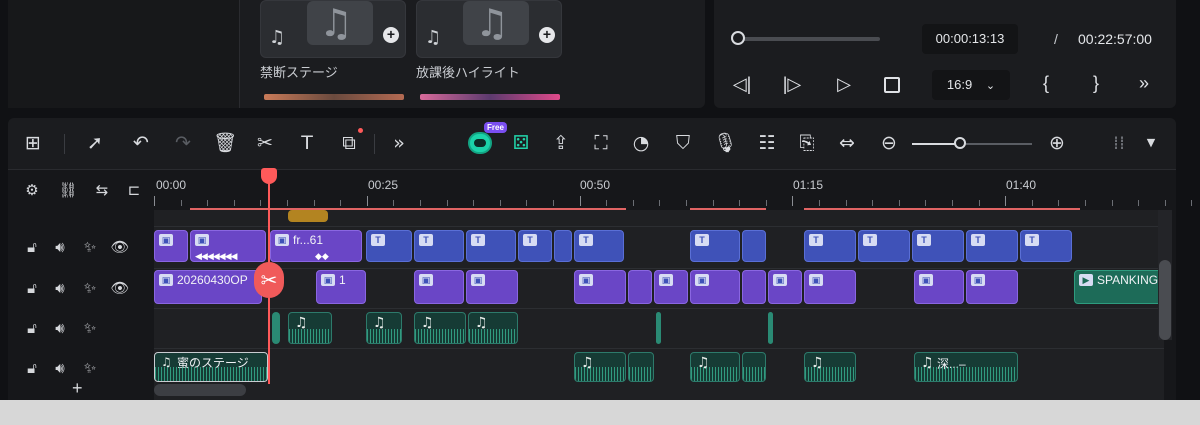 The image size is (1200, 425). I want to click on settings-gear-icon: ⚙, so click(32, 190).